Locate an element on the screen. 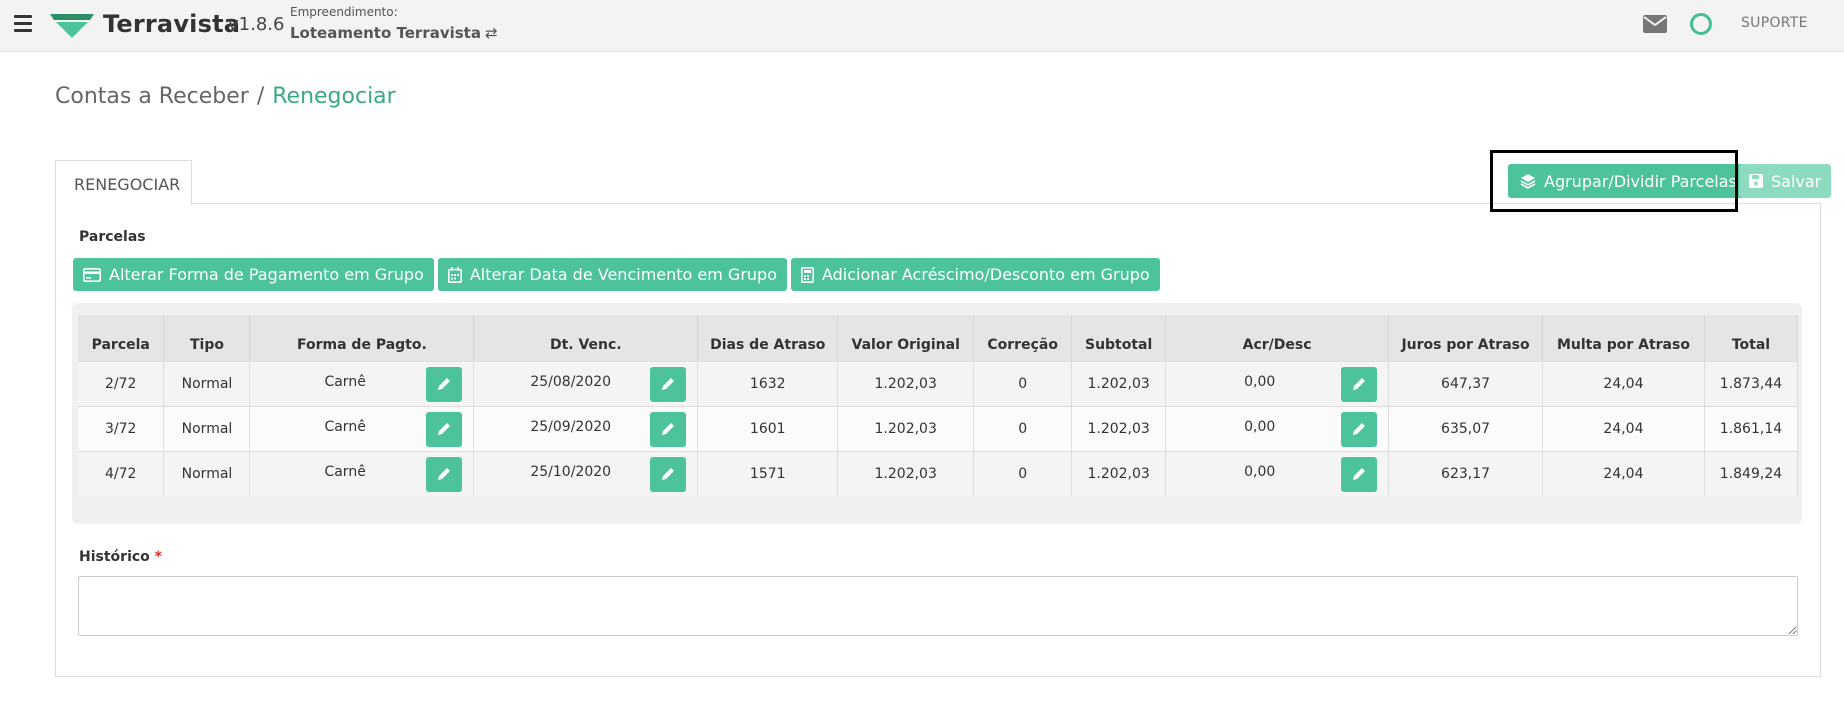 The width and height of the screenshot is (1844, 705). save-button: Salvar is located at coordinates (1785, 181).